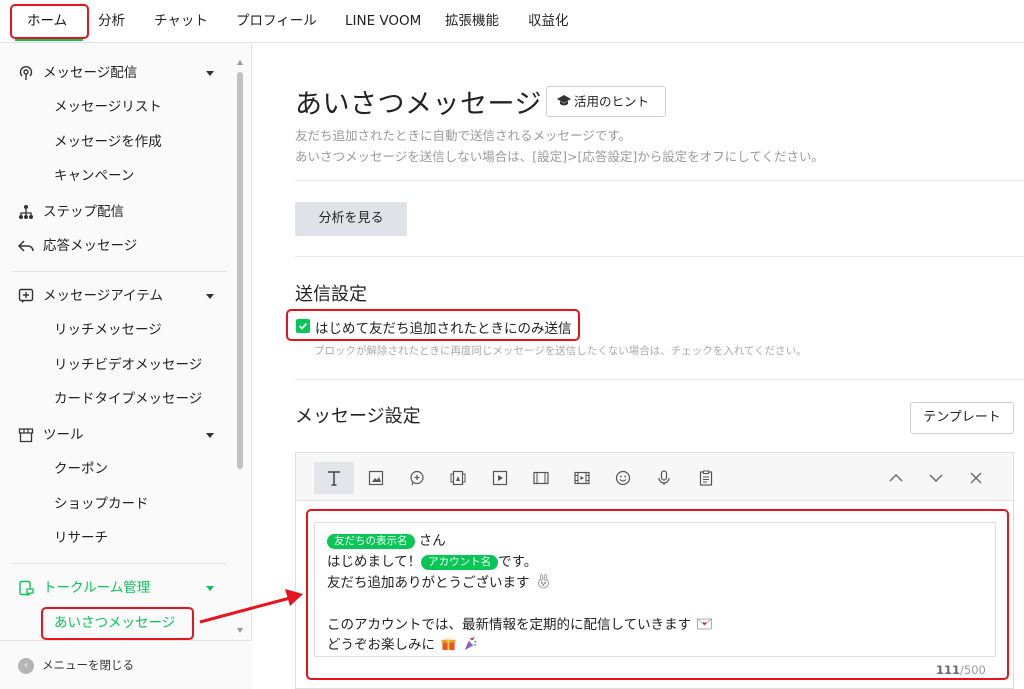  Describe the element at coordinates (26, 666) in the screenshot. I see `chevron-left-icon: ‹` at that location.